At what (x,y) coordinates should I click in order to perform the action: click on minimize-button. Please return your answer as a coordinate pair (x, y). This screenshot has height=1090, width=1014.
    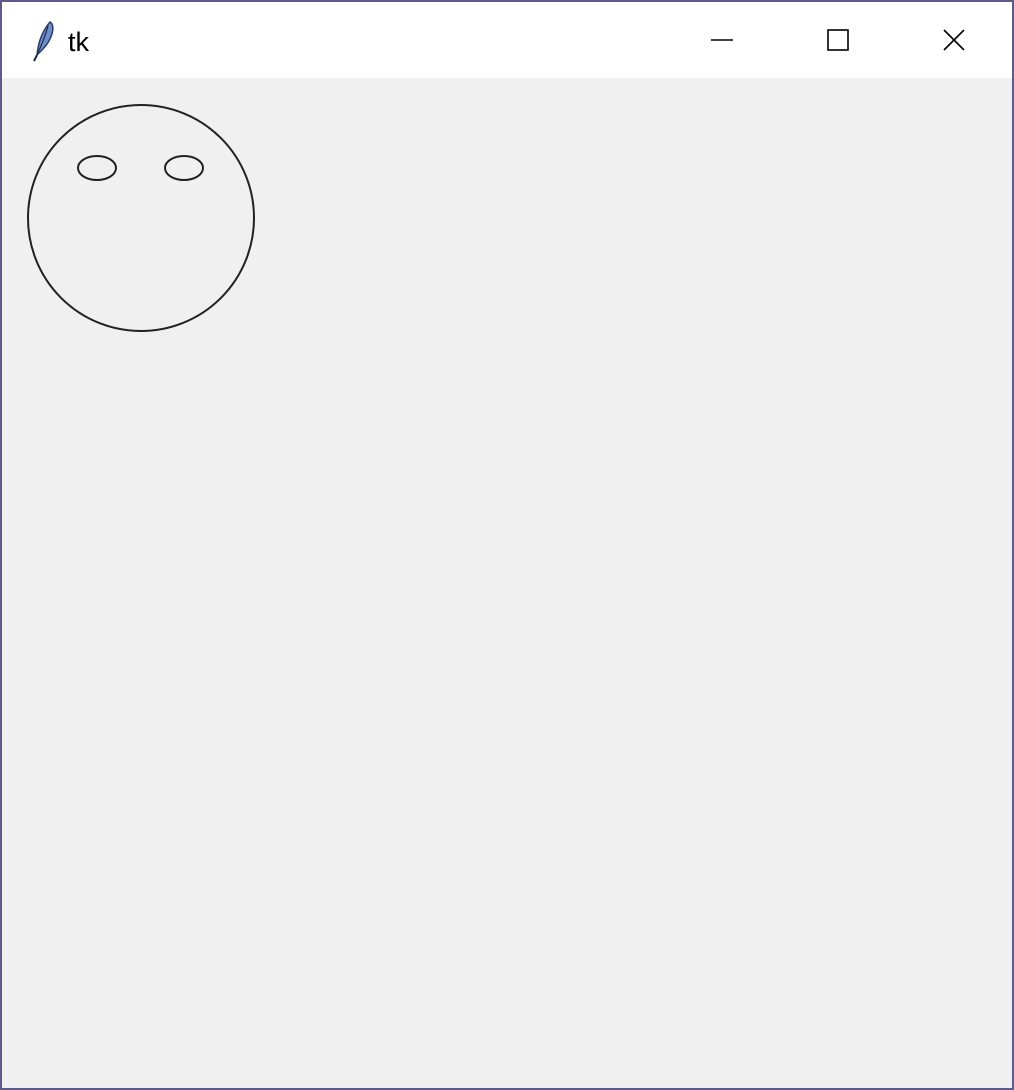
    Looking at the image, I should click on (722, 40).